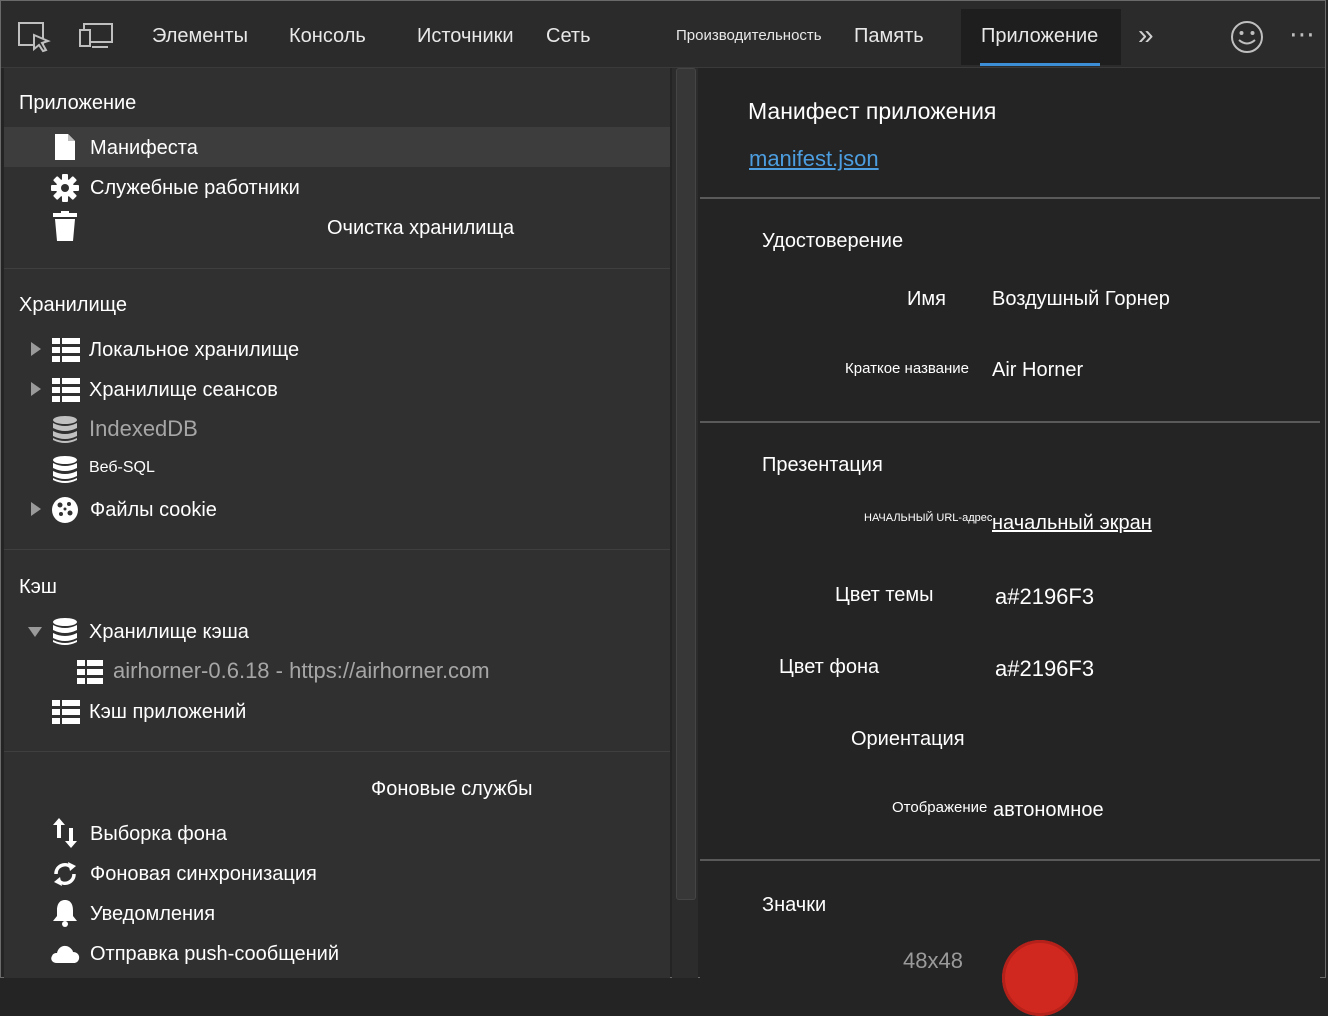 The height and width of the screenshot is (1016, 1328). Describe the element at coordinates (1045, 668) in the screenshot. I see `background-color-value: a#2196F3` at that location.